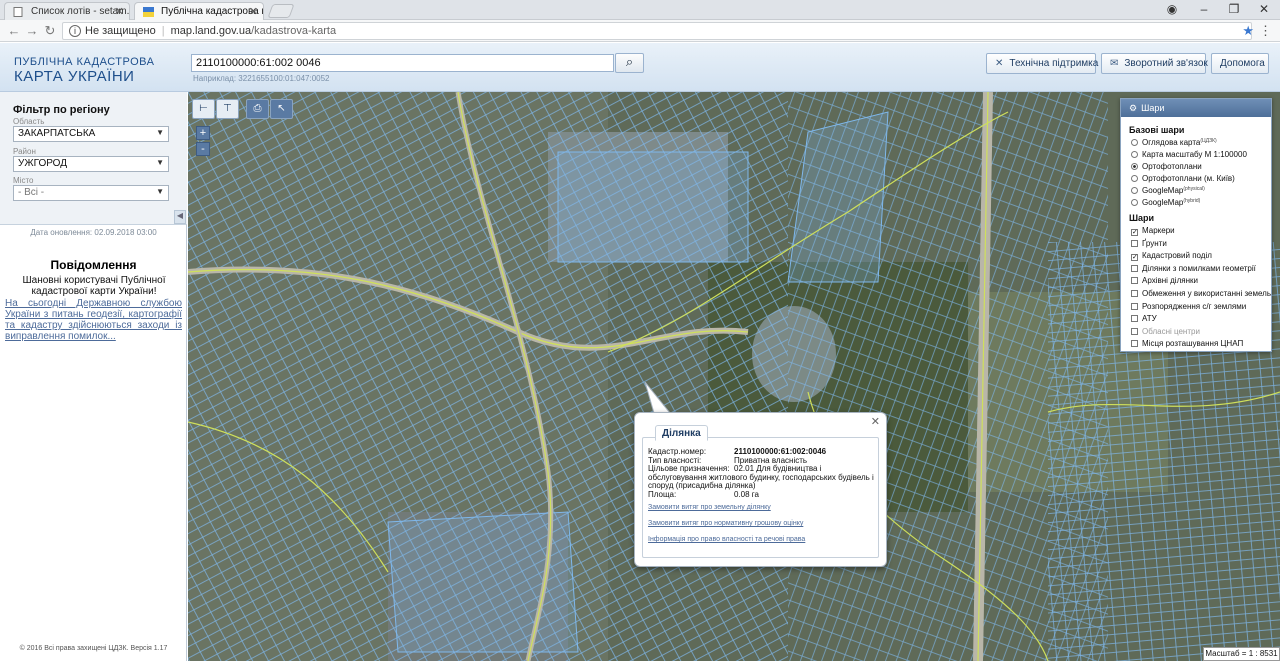  I want to click on forward-icon: →, so click(32, 30).